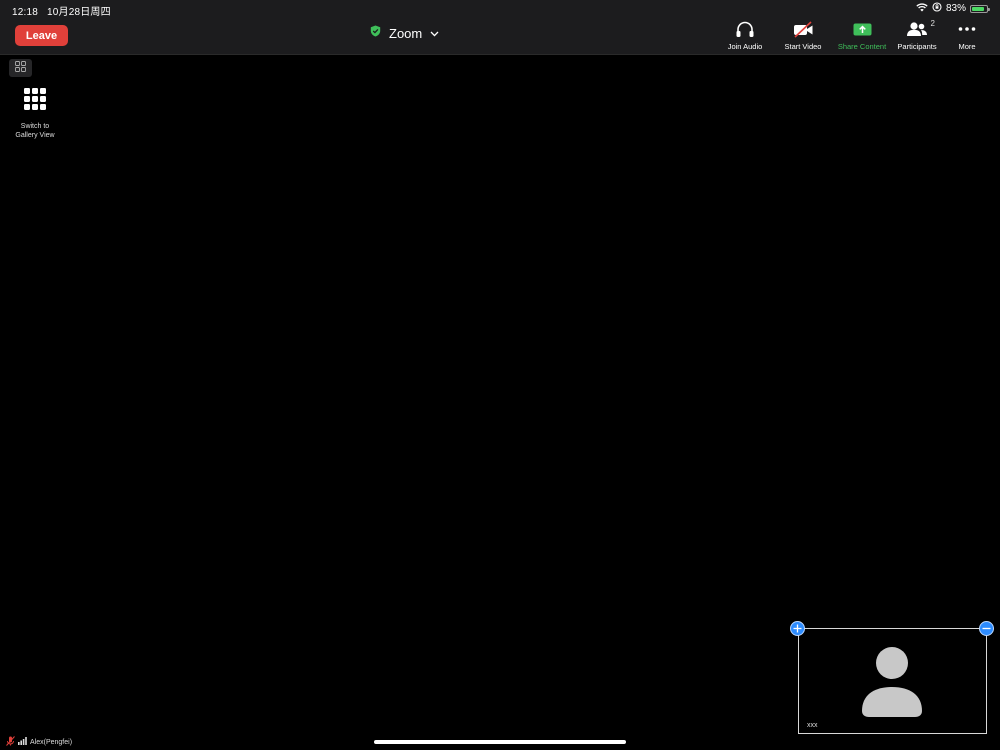  Describe the element at coordinates (25, 12) in the screenshot. I see `status-time: 12:18` at that location.